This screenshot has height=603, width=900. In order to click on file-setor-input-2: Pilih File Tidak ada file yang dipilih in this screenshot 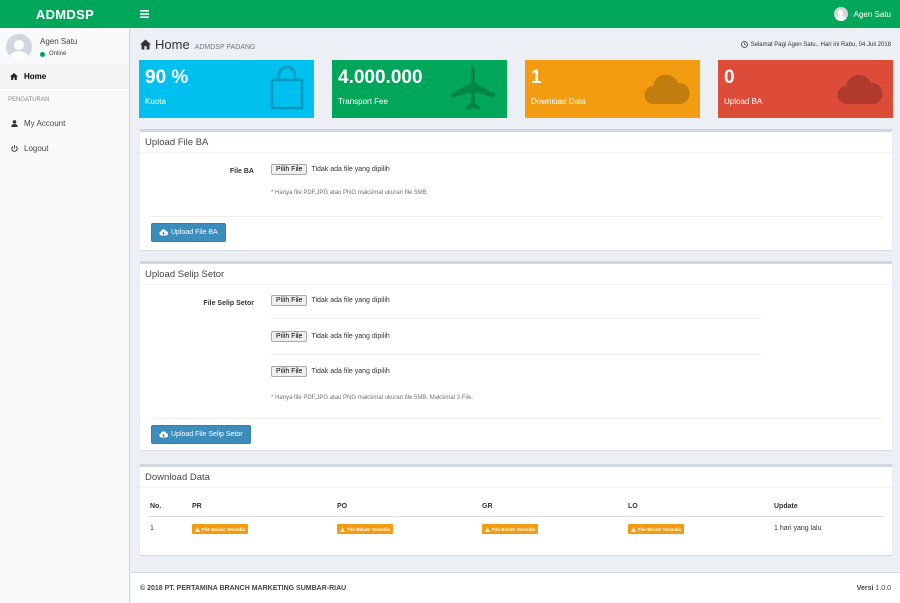, I will do `click(330, 336)`.